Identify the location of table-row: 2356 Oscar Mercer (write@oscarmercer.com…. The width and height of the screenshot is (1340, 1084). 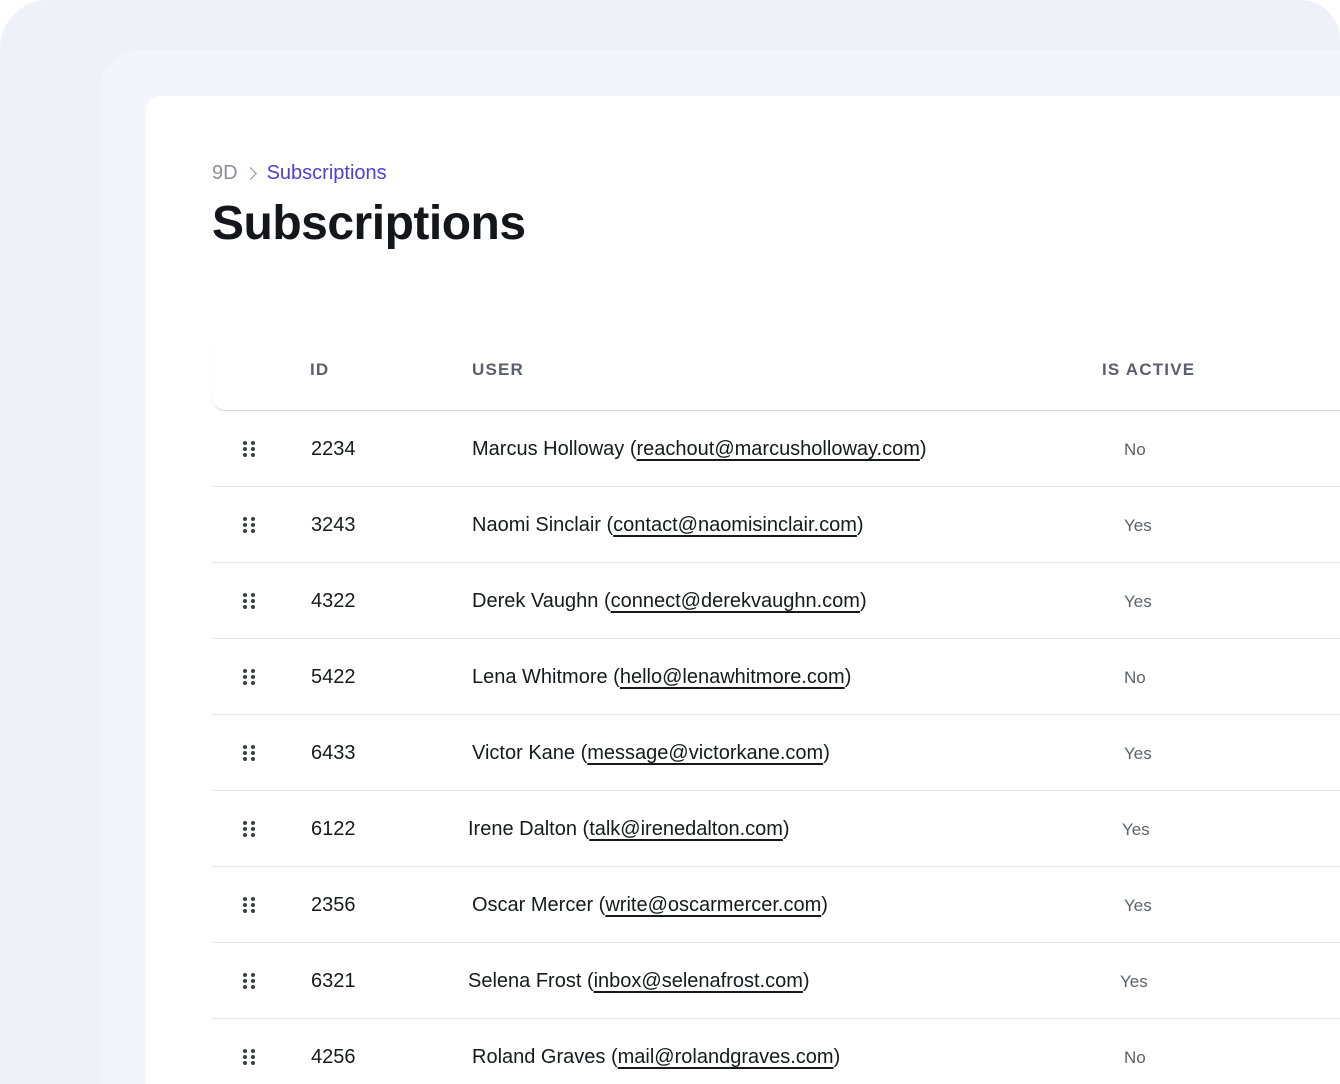
(776, 905).